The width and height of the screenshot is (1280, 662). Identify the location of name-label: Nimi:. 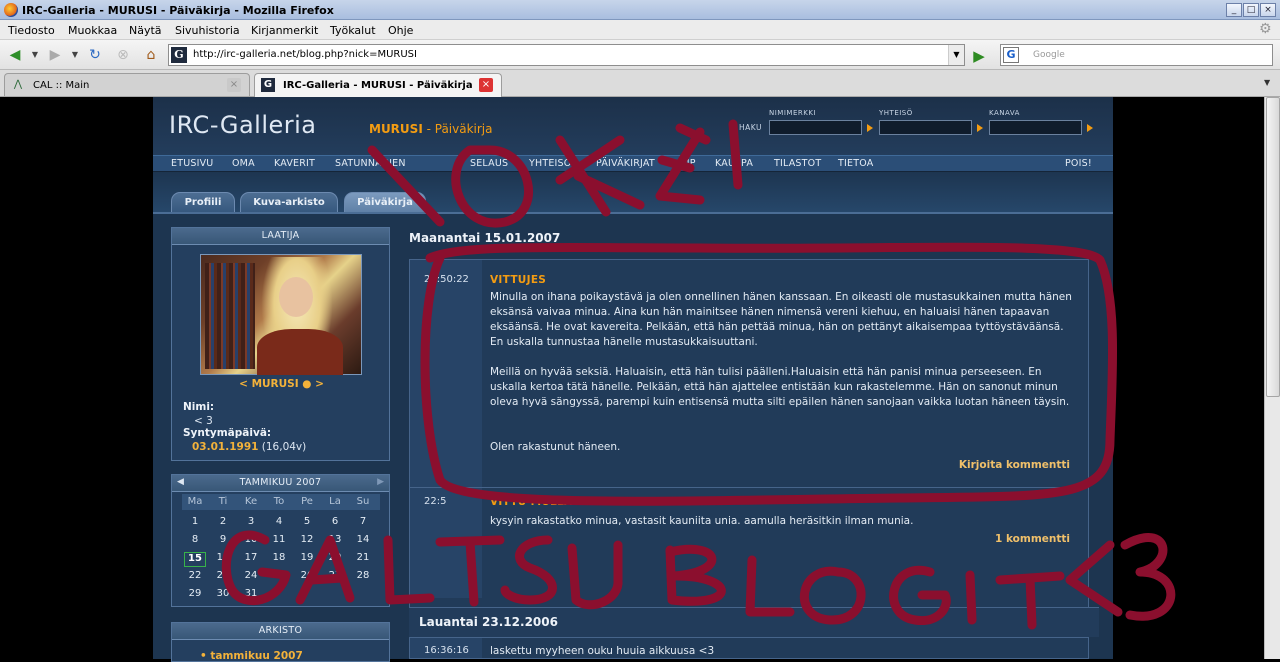
(199, 407).